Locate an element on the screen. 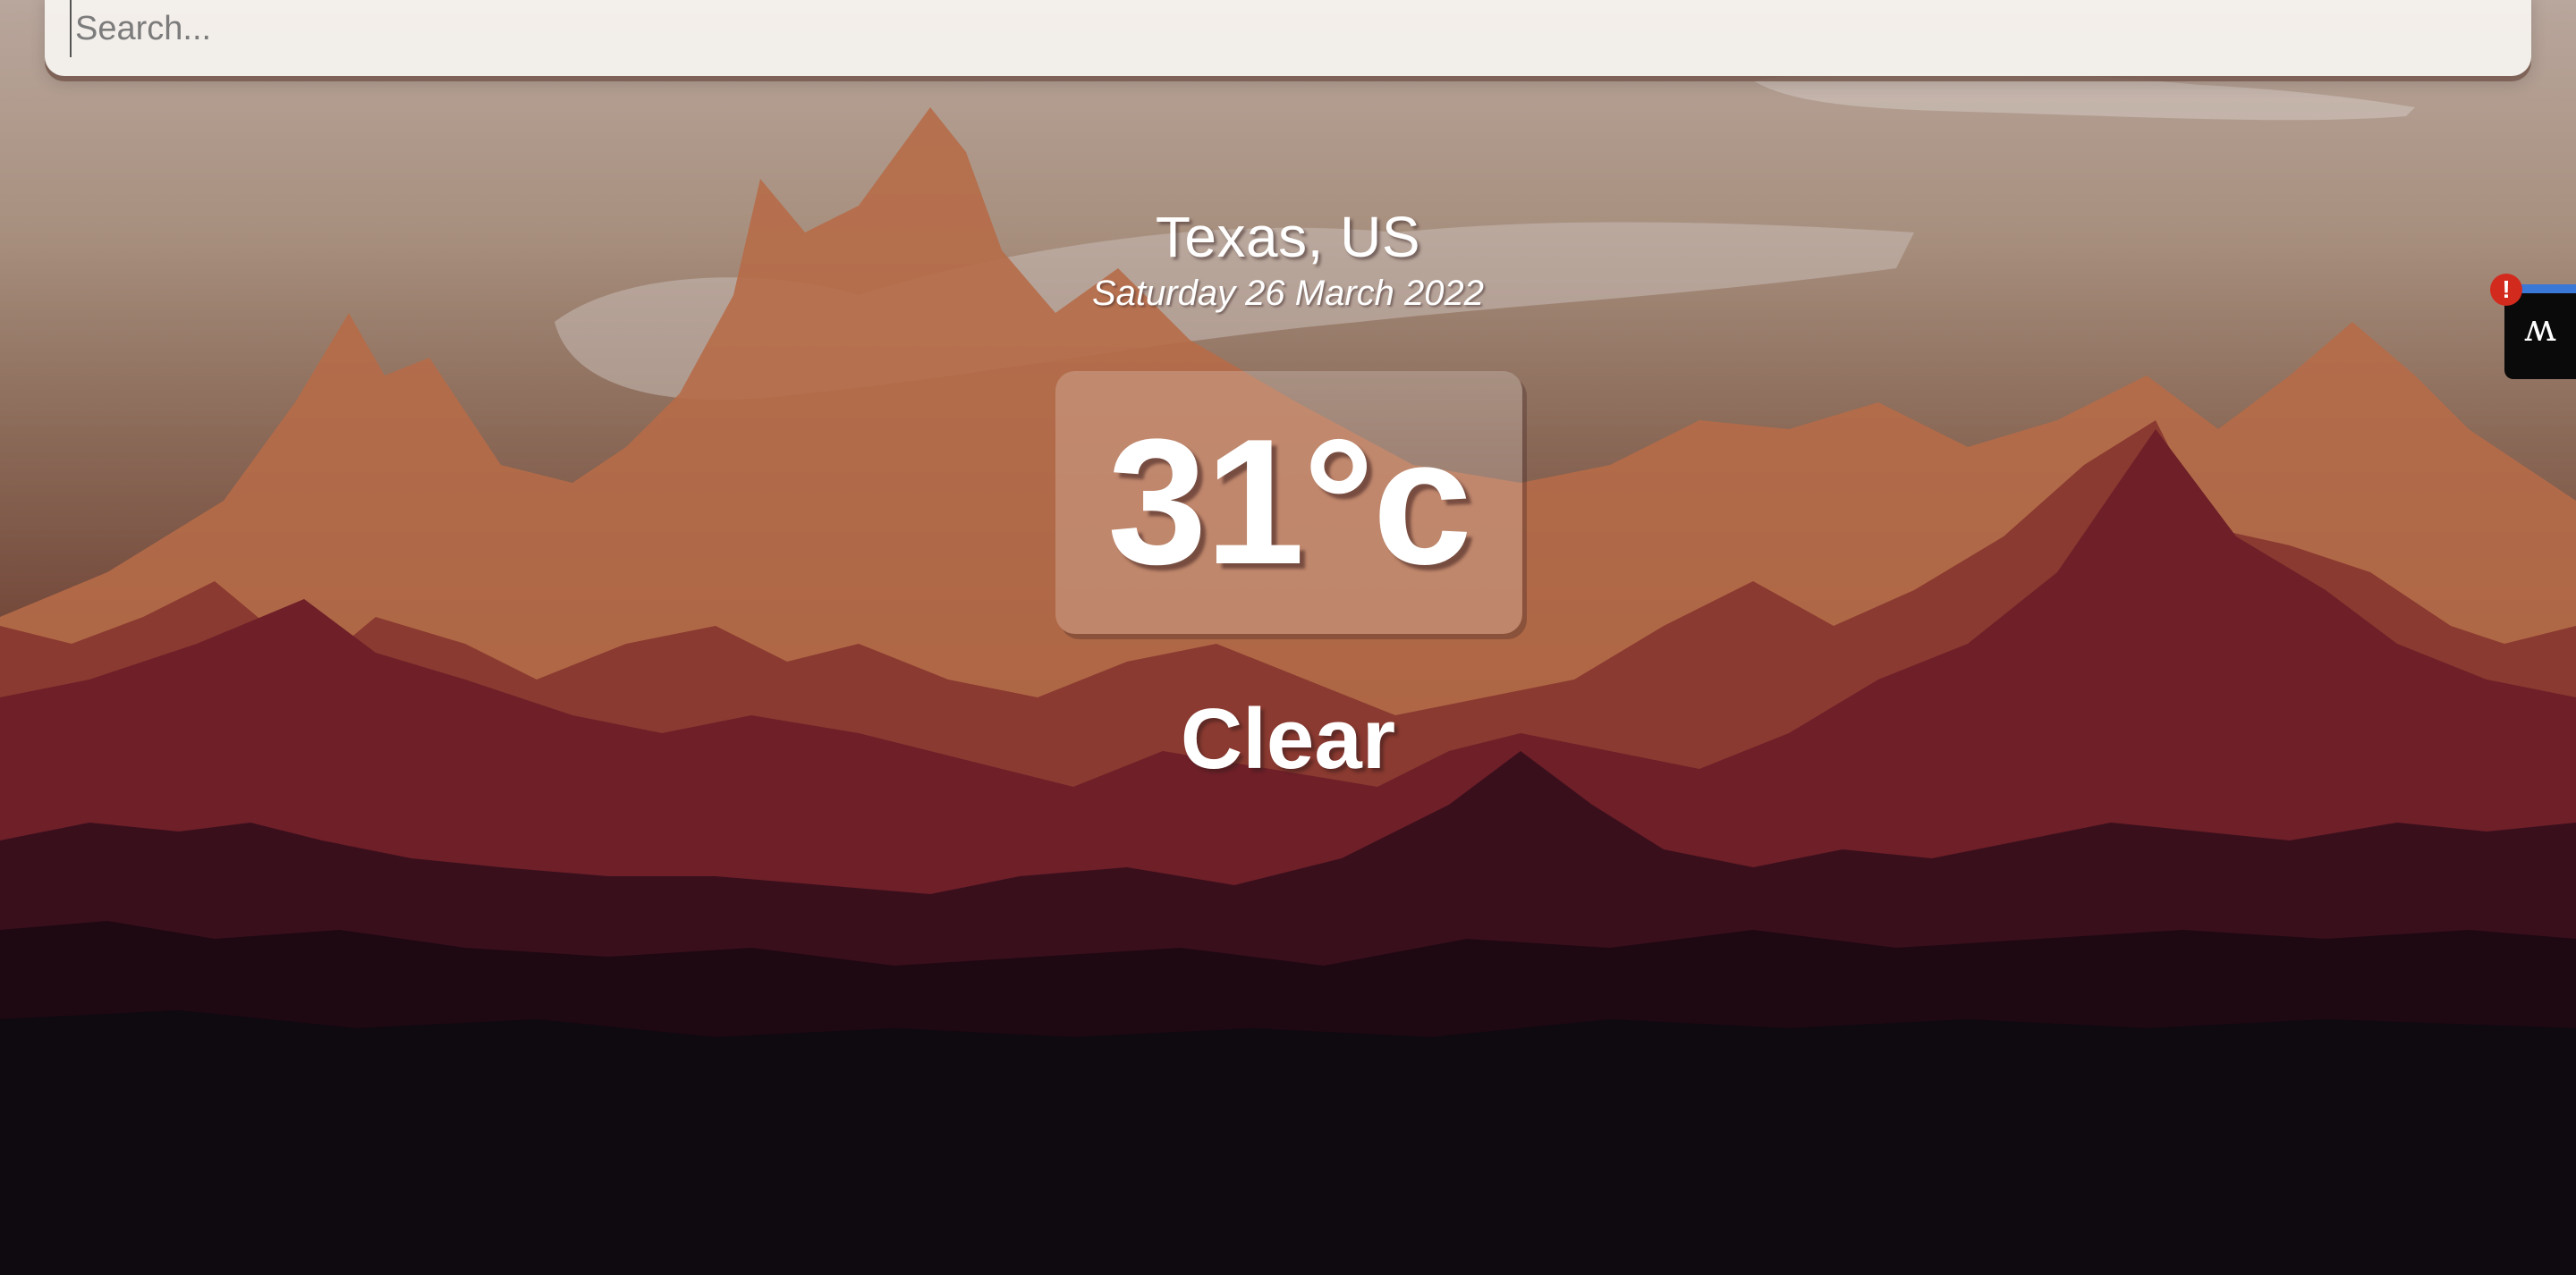 The image size is (2576, 1275). date-label: Saturday 26 March 2022 is located at coordinates (1288, 293).